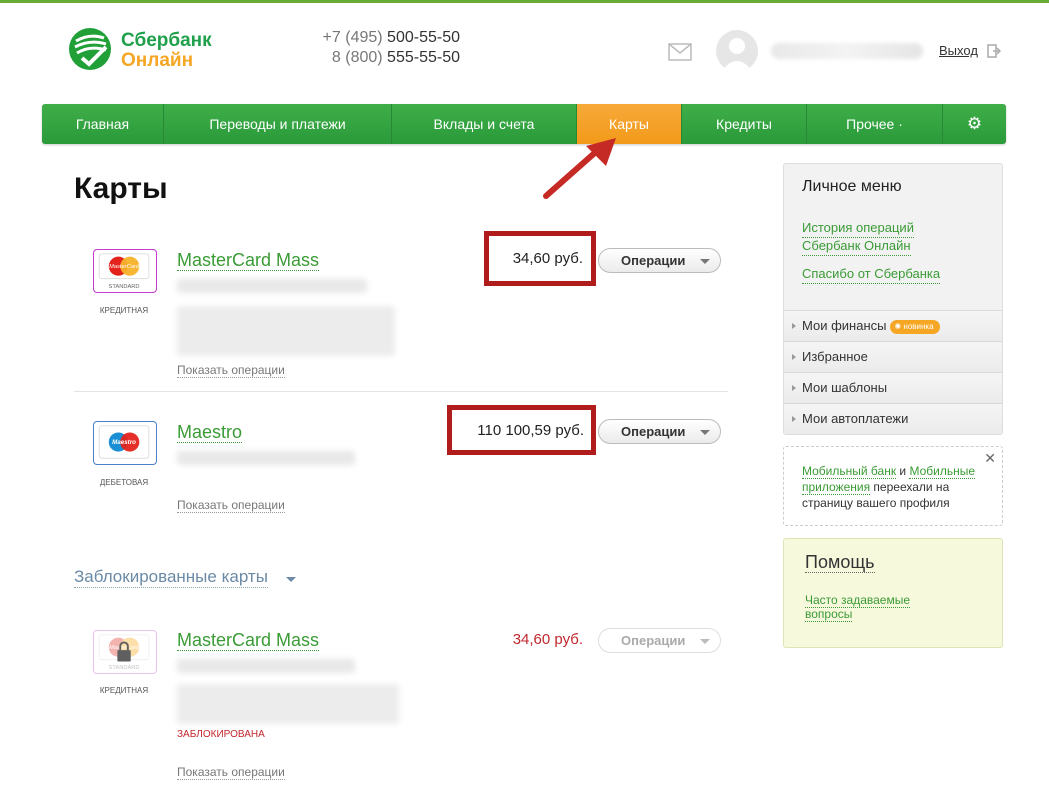 Image resolution: width=1049 pixels, height=786 pixels. What do you see at coordinates (166, 40) in the screenshot?
I see `logo-text-sberbank: Сбербанк` at bounding box center [166, 40].